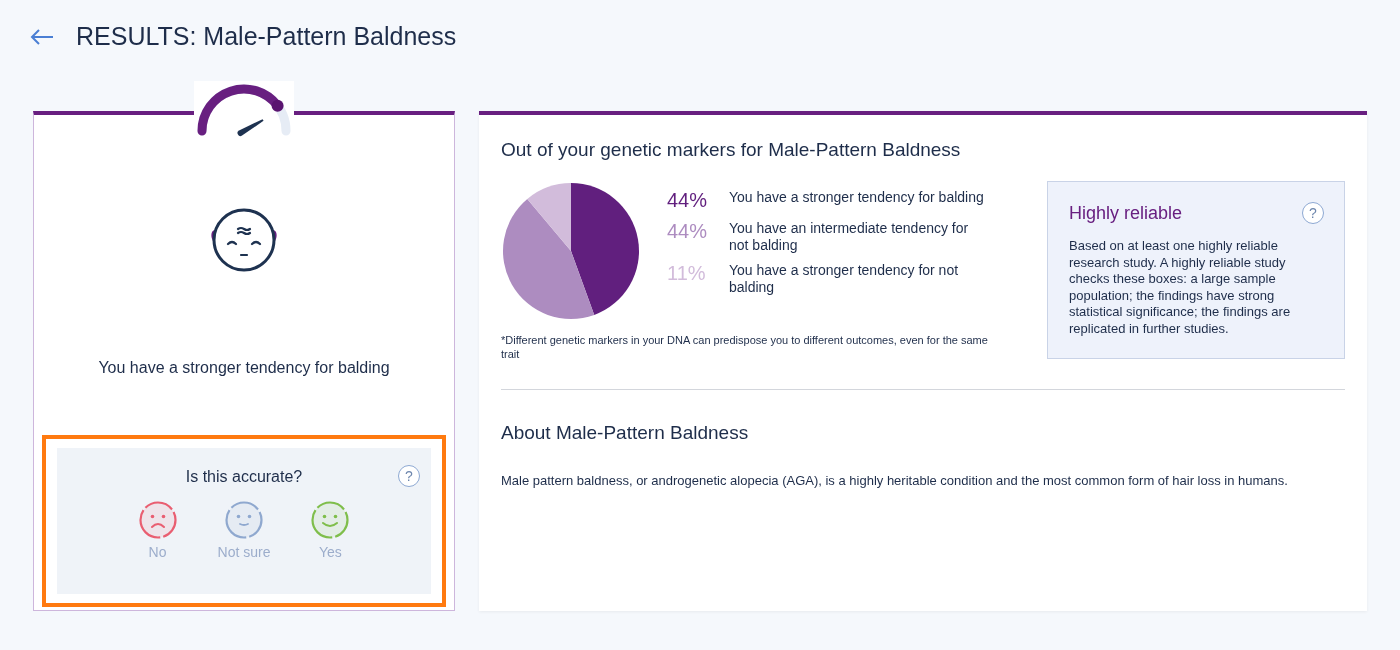  What do you see at coordinates (157, 530) in the screenshot?
I see `feedback-option: No` at bounding box center [157, 530].